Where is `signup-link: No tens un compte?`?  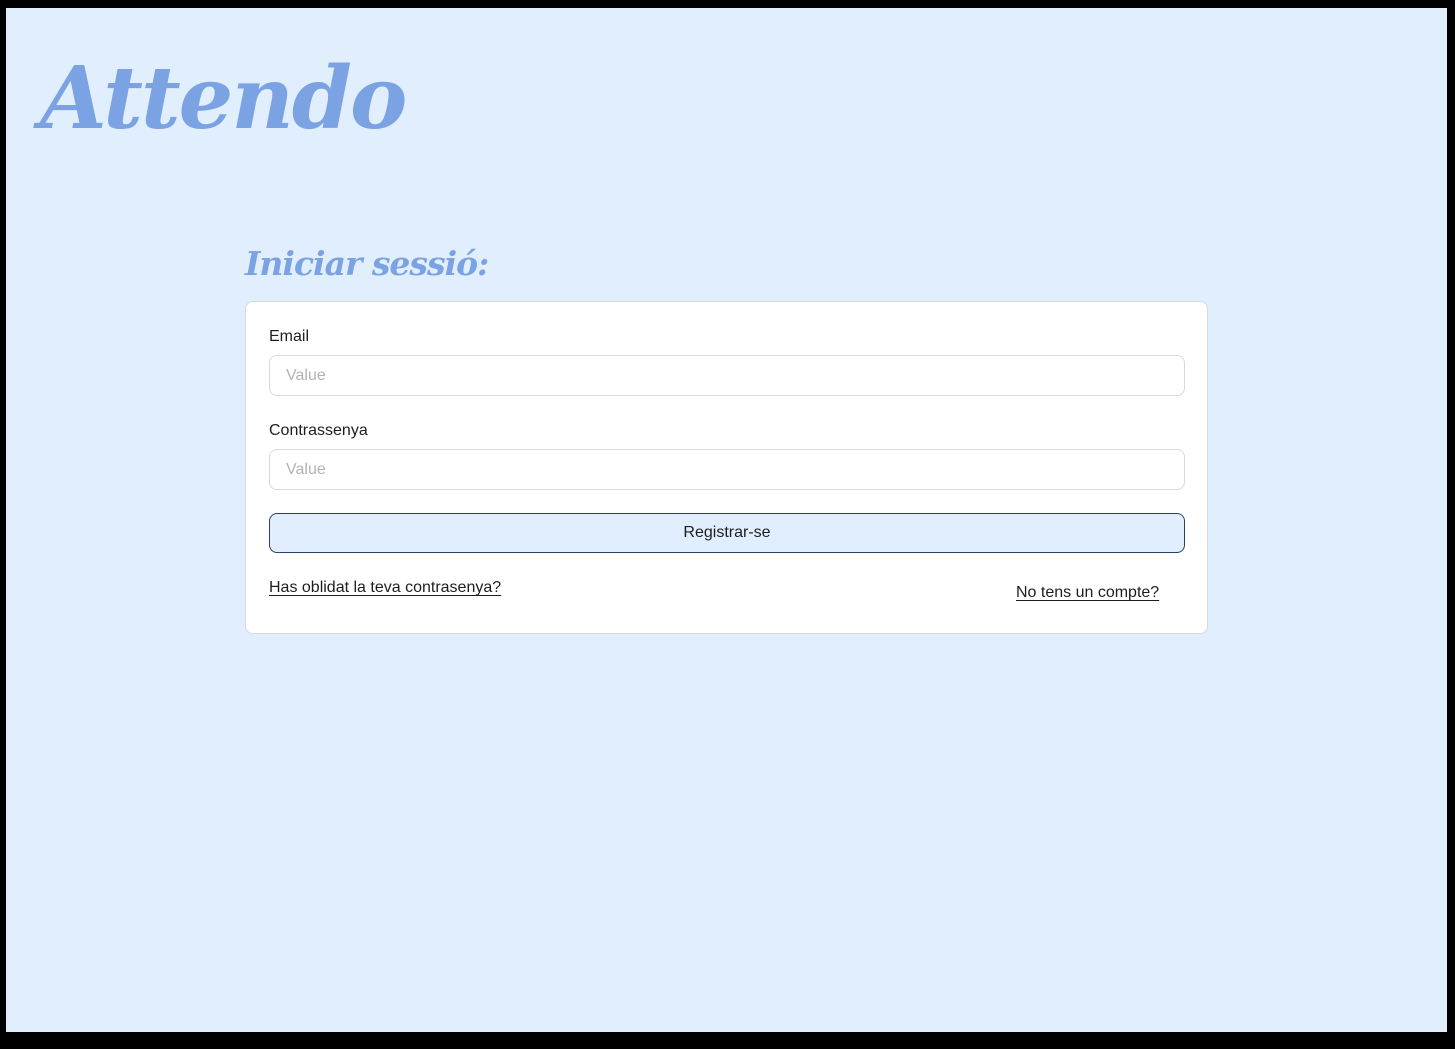
signup-link: No tens un compte? is located at coordinates (1087, 593).